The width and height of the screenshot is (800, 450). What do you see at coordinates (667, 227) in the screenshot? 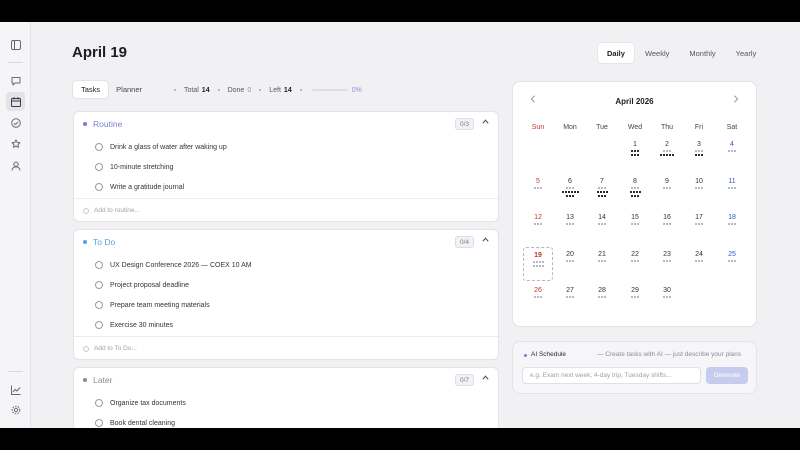
I see `calendar-day: 16` at bounding box center [667, 227].